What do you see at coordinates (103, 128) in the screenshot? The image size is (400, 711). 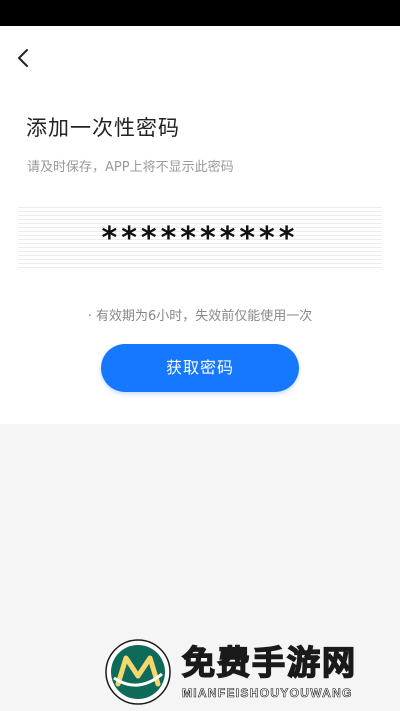 I see `page-title: 添加一次性密码` at bounding box center [103, 128].